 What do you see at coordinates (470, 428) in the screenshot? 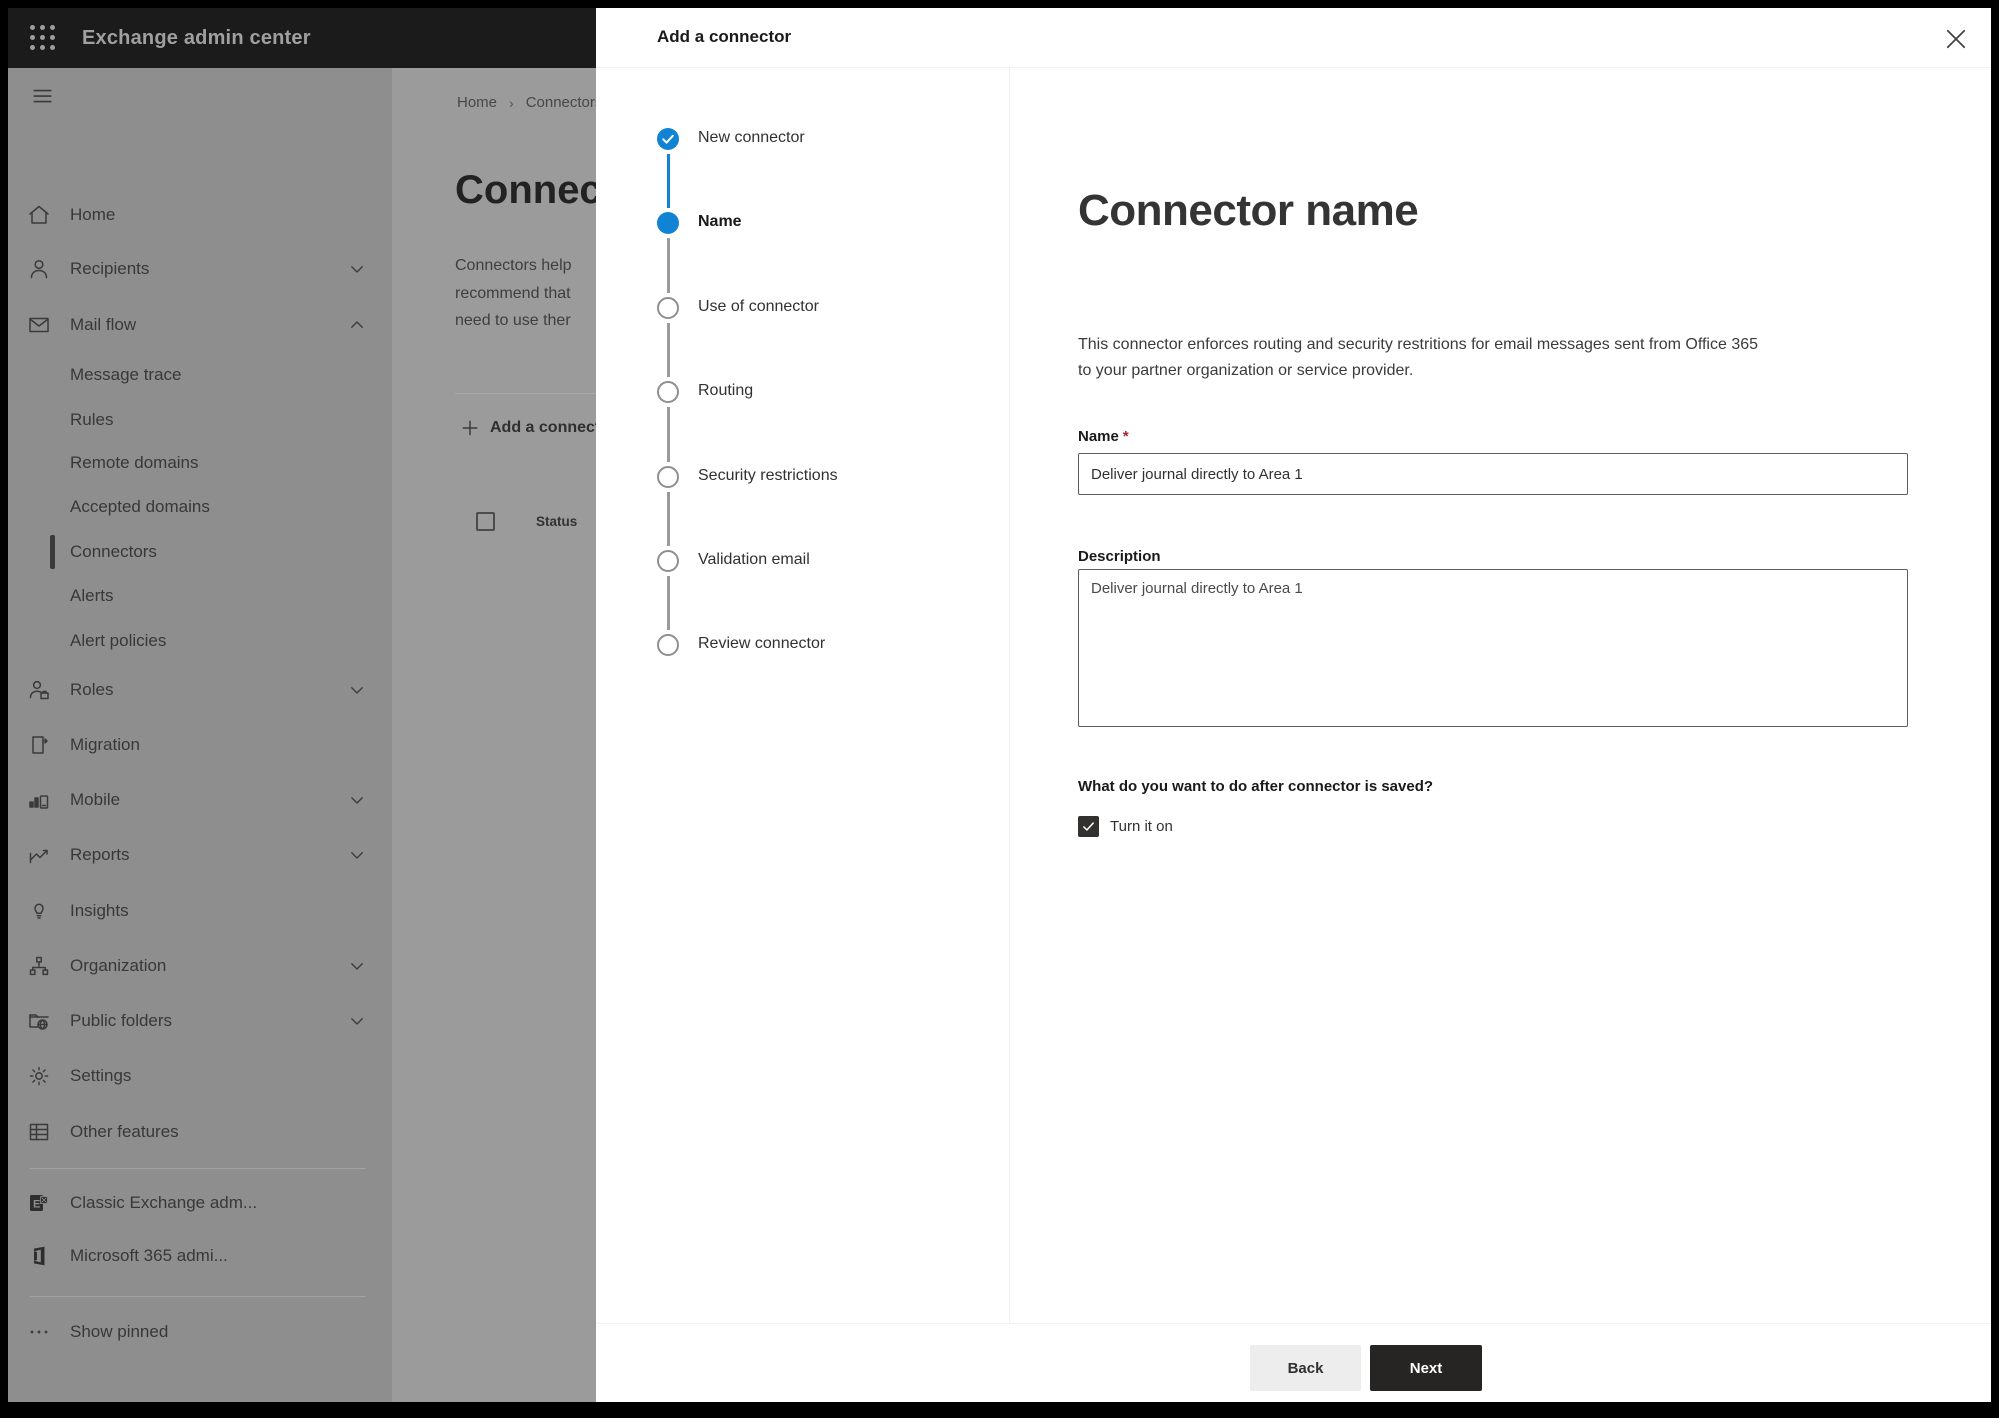
I see `plus-icon` at bounding box center [470, 428].